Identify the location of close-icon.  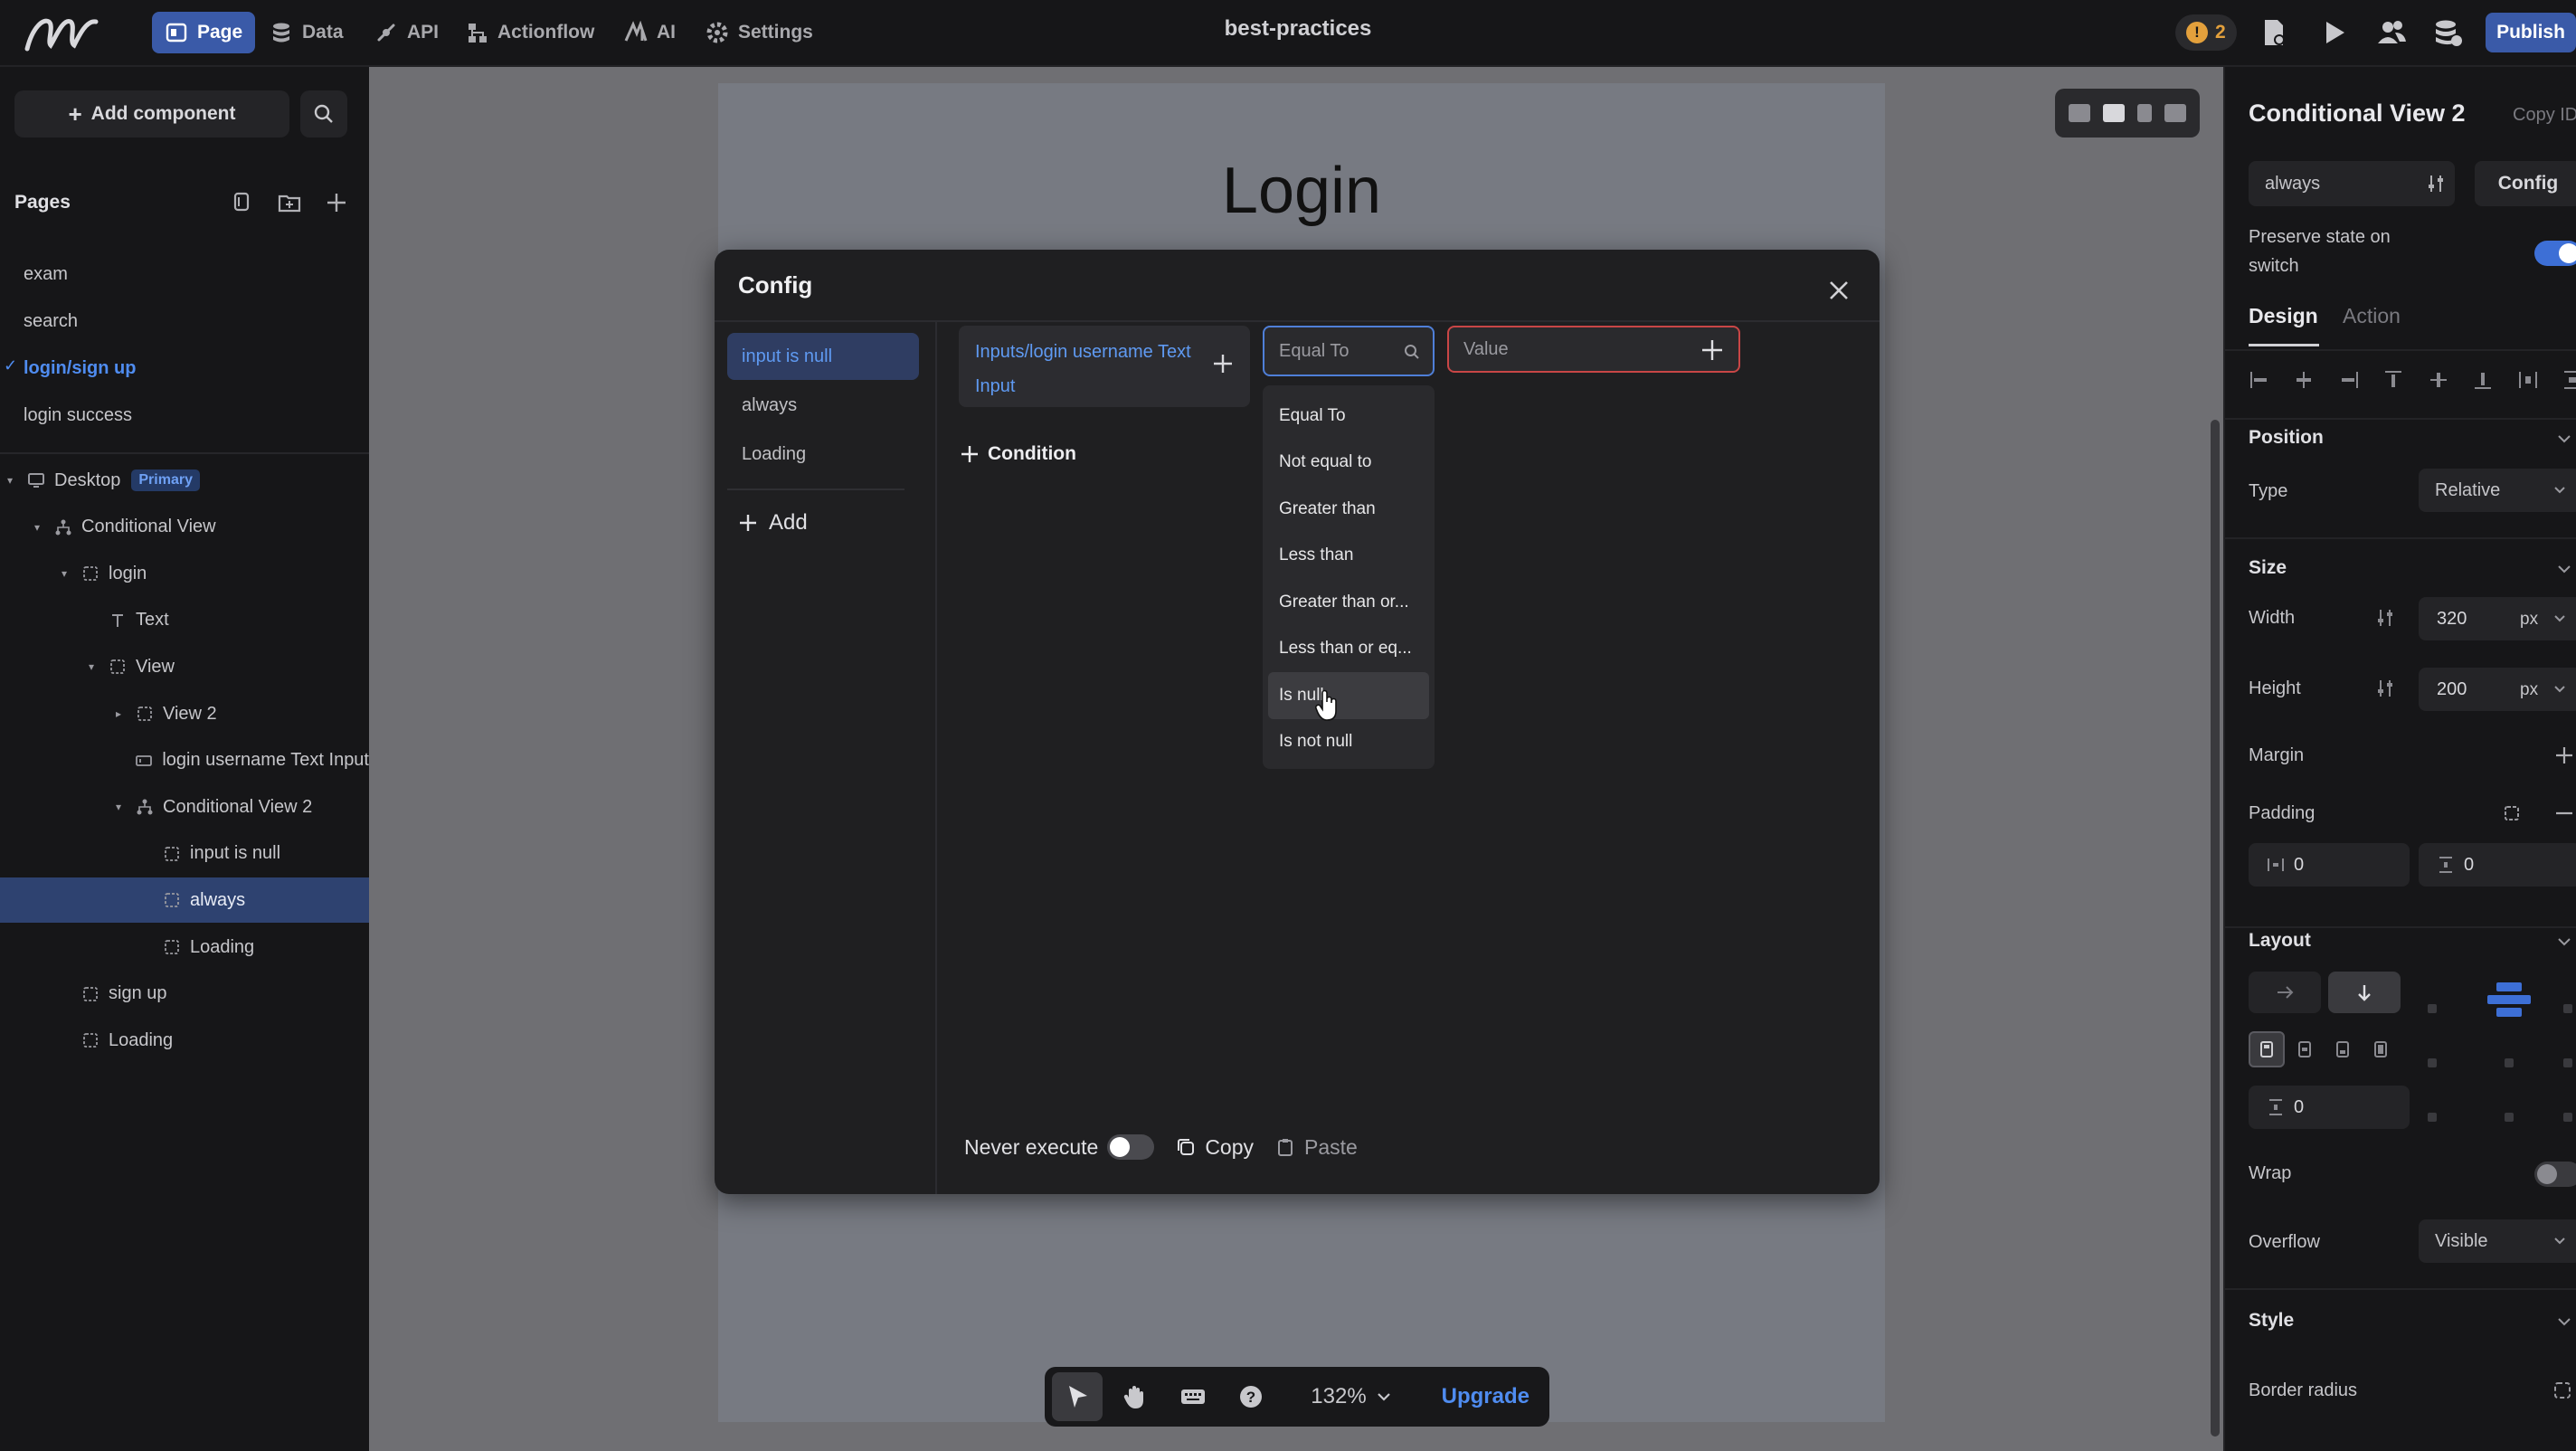
(1839, 290).